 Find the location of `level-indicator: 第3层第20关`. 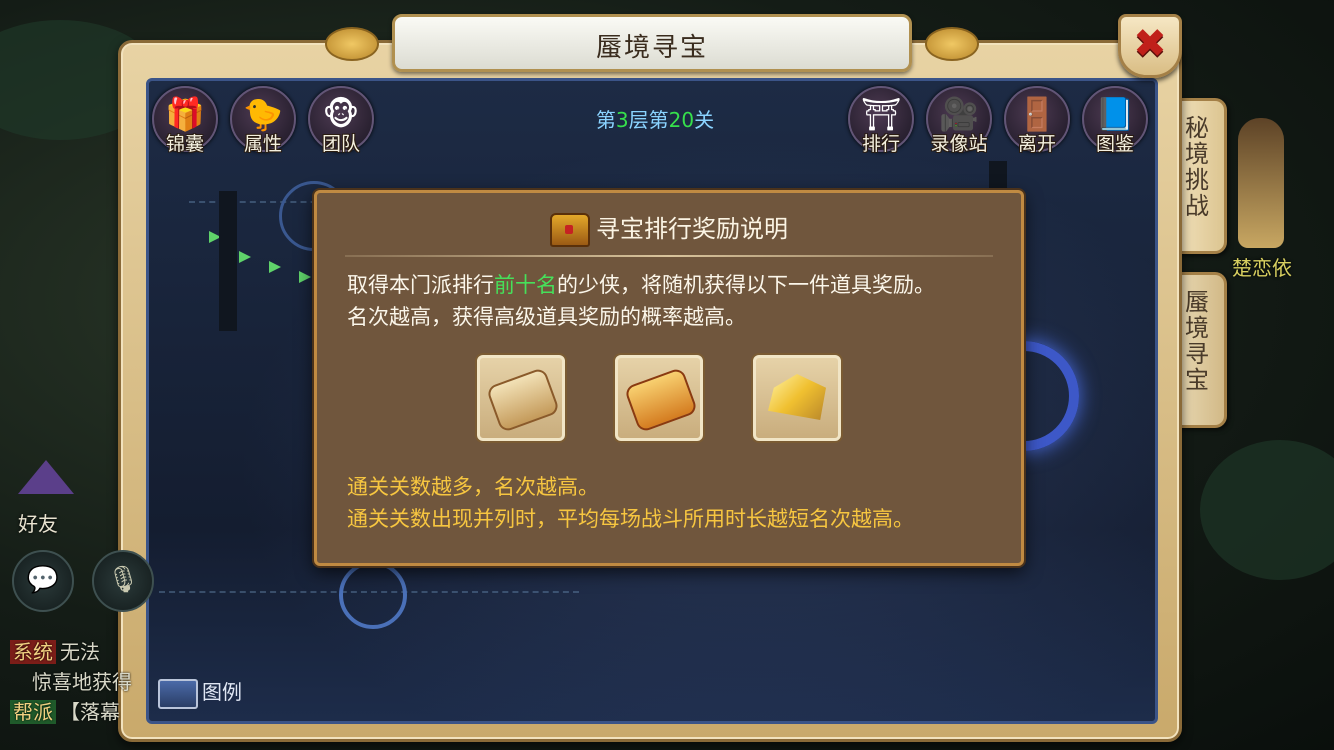

level-indicator: 第3层第20关 is located at coordinates (655, 118).